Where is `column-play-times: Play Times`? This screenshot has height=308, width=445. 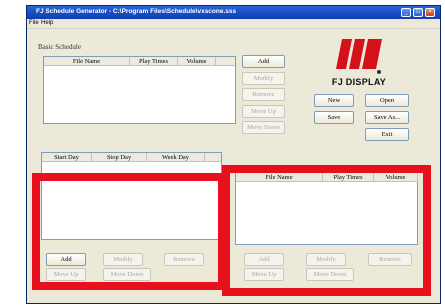
column-play-times: Play Times is located at coordinates (154, 61).